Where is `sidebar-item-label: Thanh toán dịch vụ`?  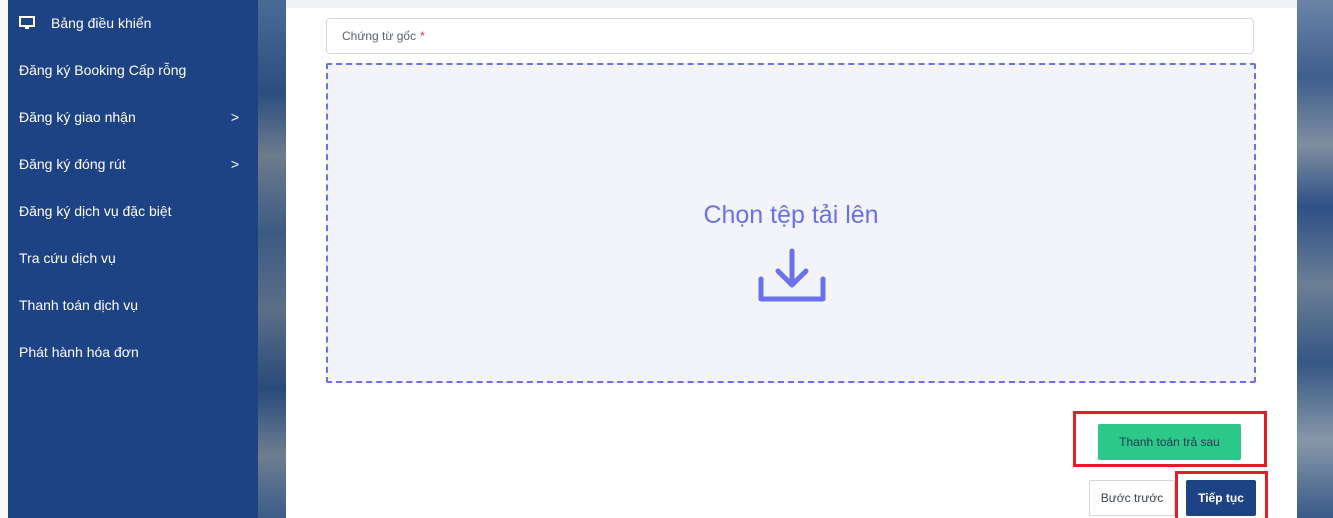 sidebar-item-label: Thanh toán dịch vụ is located at coordinates (79, 305).